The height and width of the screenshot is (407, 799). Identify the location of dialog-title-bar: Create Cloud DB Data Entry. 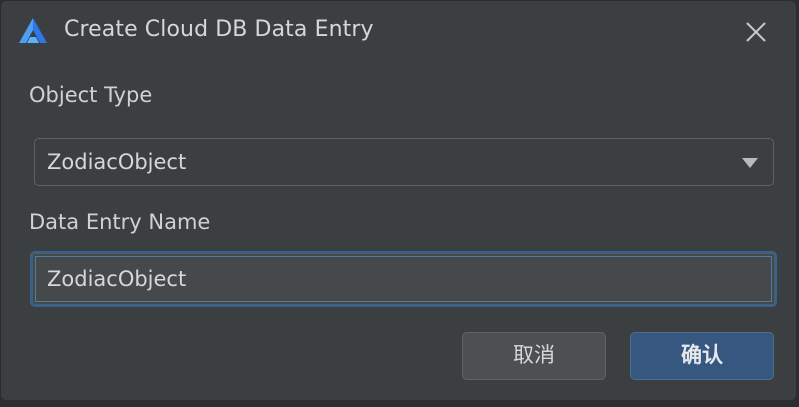
(398, 30).